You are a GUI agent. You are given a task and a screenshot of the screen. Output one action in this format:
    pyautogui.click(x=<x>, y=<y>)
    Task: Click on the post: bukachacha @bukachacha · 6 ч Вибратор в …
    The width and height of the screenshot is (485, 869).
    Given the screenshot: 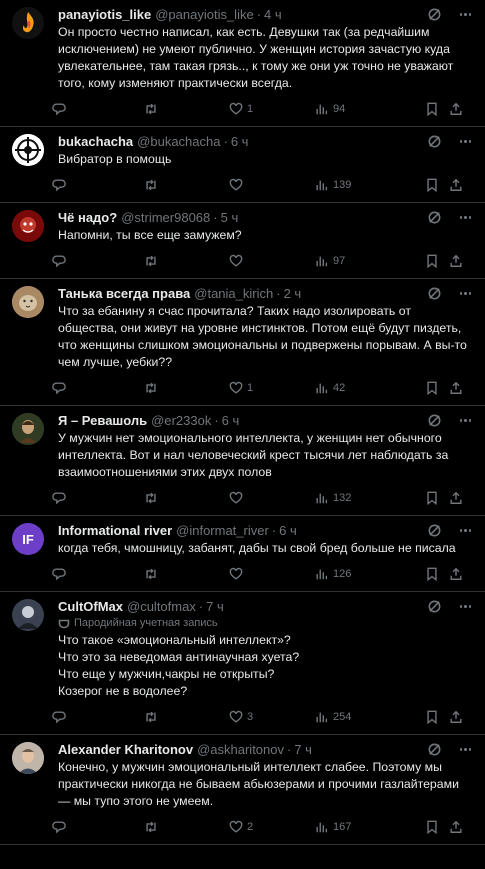 What is the action you would take?
    pyautogui.click(x=242, y=165)
    